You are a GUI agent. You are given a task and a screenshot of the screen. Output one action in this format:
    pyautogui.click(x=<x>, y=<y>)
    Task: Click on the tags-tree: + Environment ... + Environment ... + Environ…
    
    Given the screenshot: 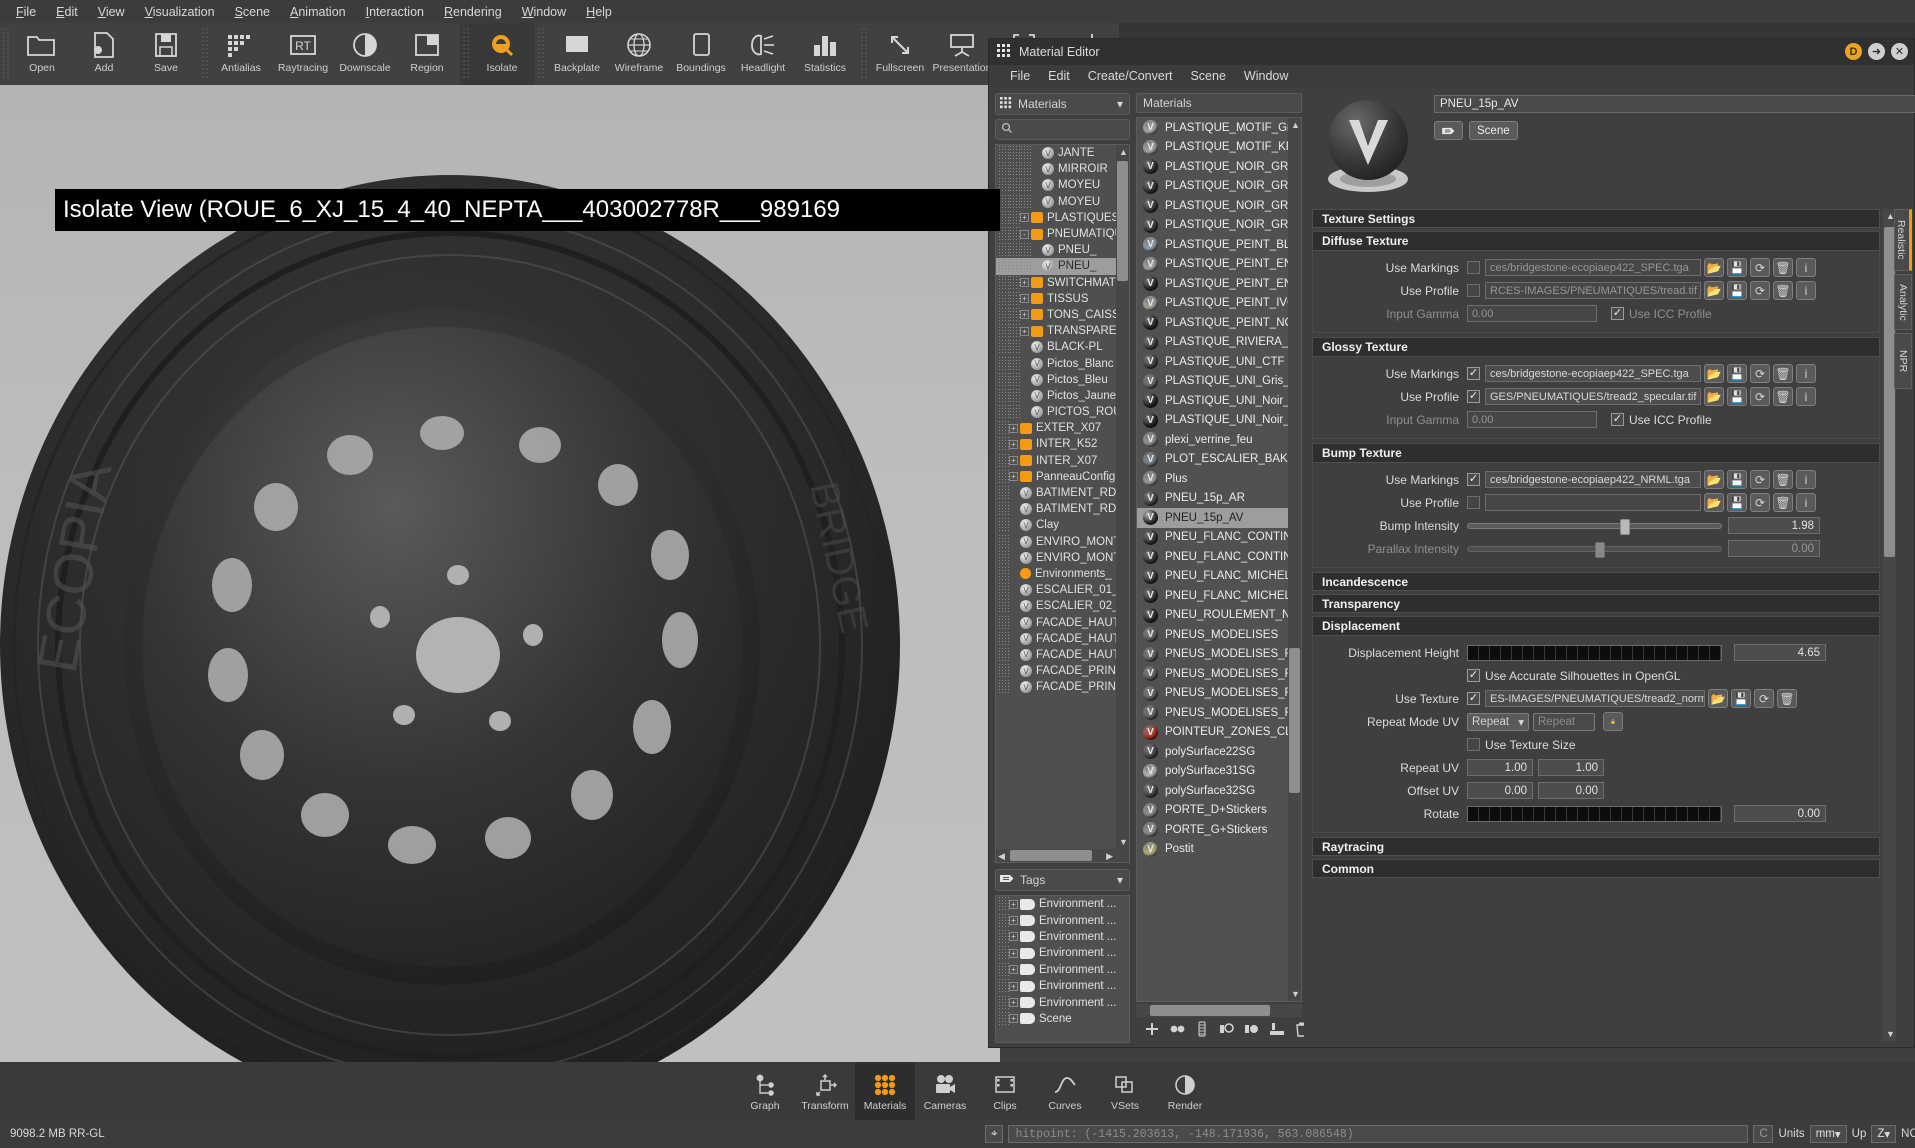 What is the action you would take?
    pyautogui.click(x=1062, y=969)
    